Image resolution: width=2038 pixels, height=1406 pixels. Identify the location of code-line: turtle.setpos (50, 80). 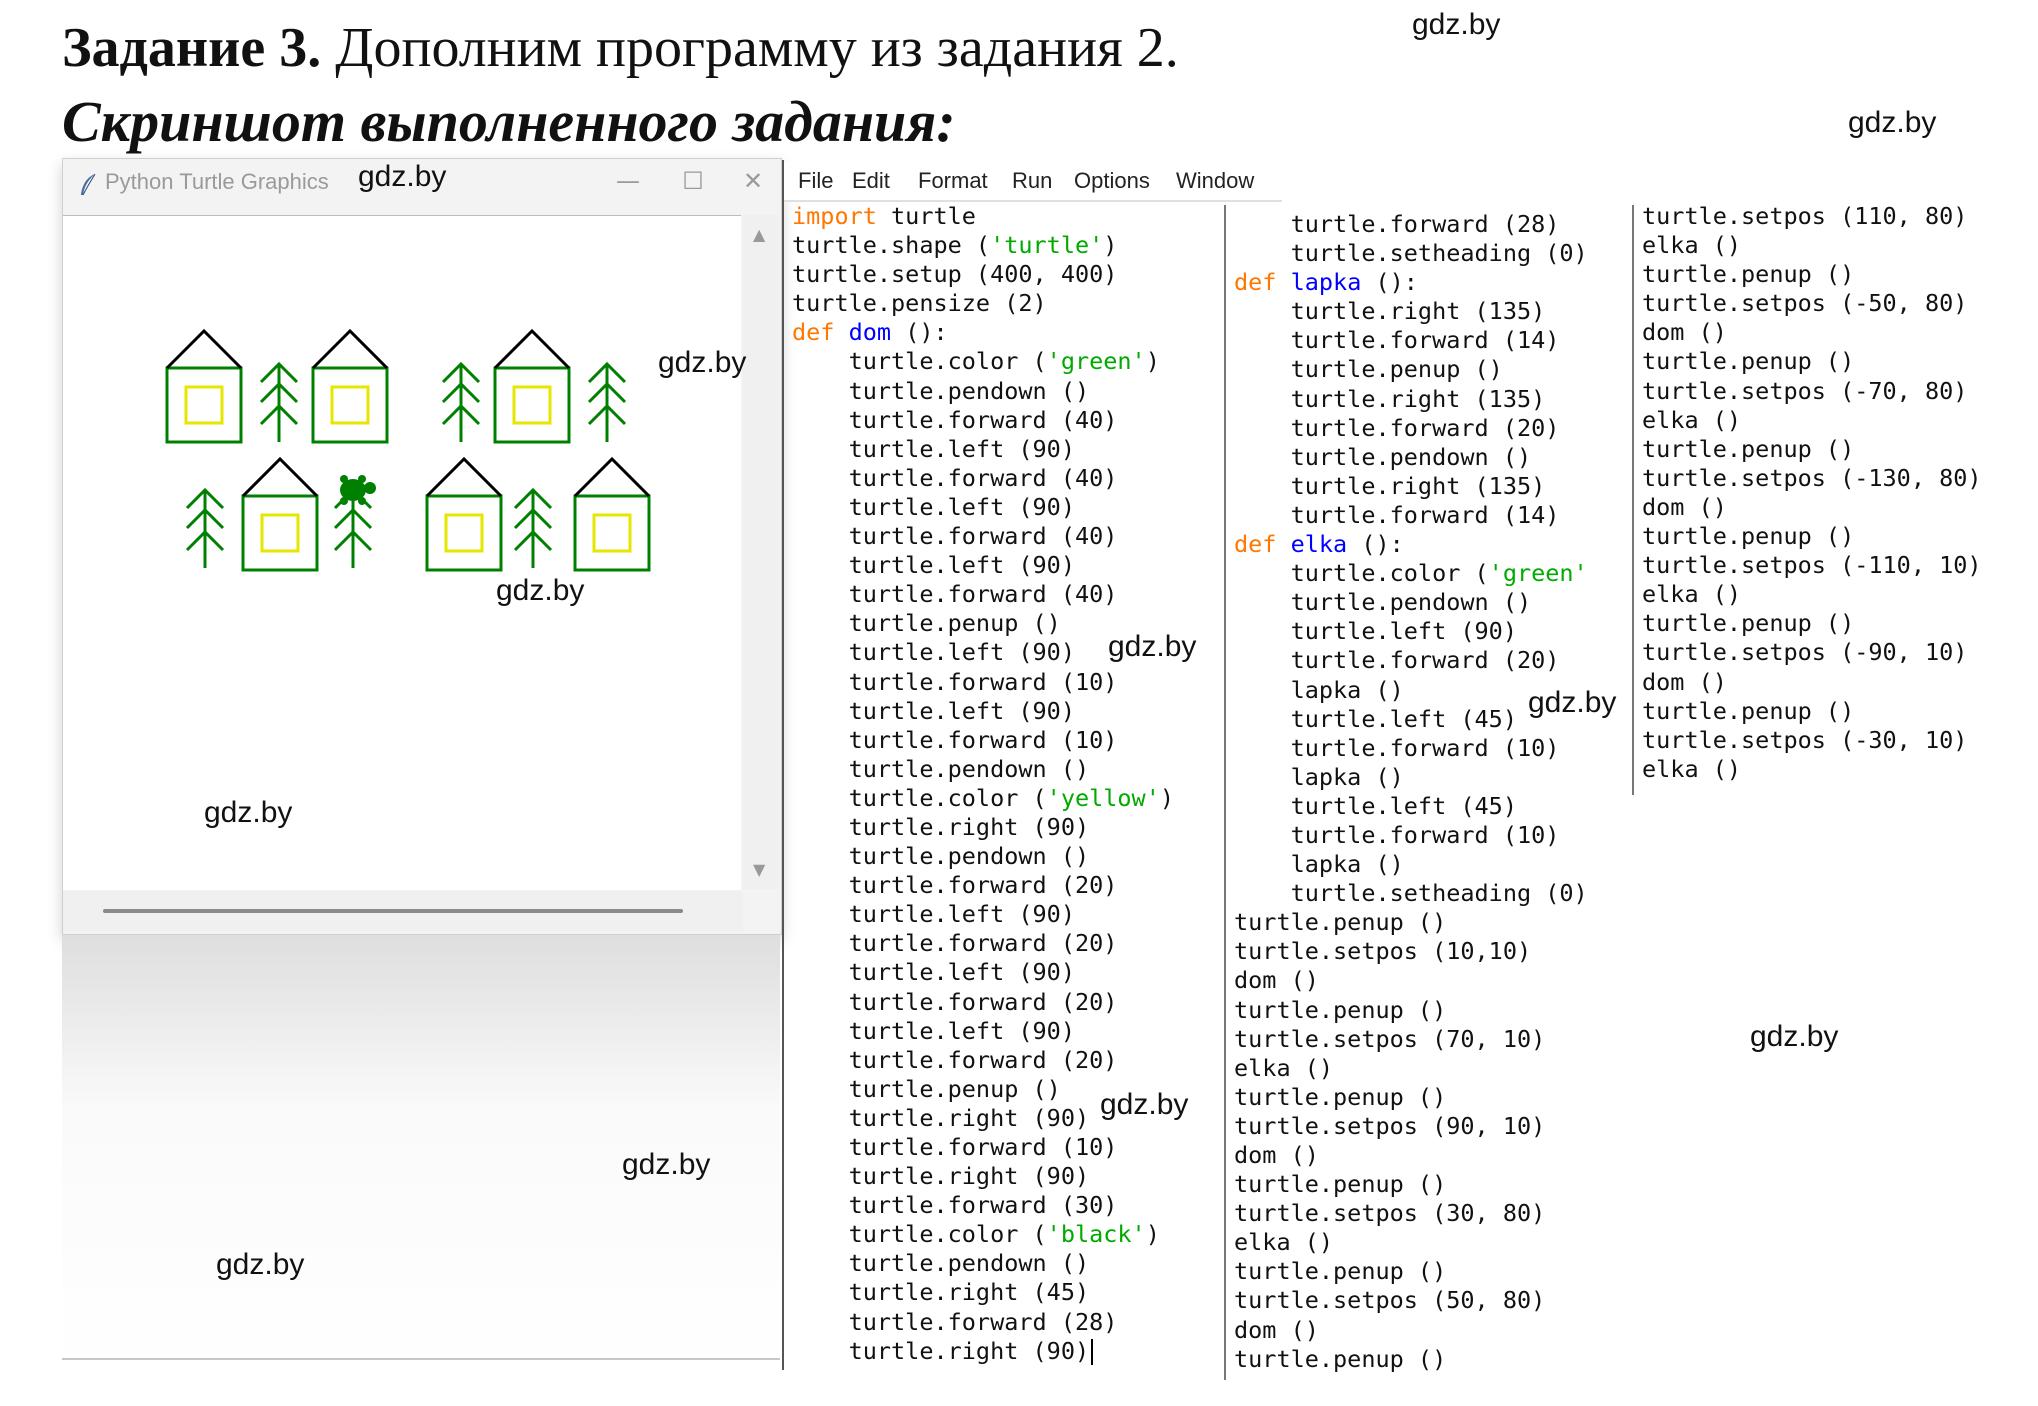
(1390, 1300).